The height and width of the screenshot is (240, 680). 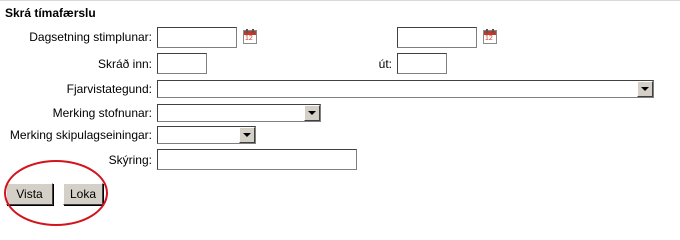 I want to click on clock-in-label: Skráð inn:, so click(x=124, y=64).